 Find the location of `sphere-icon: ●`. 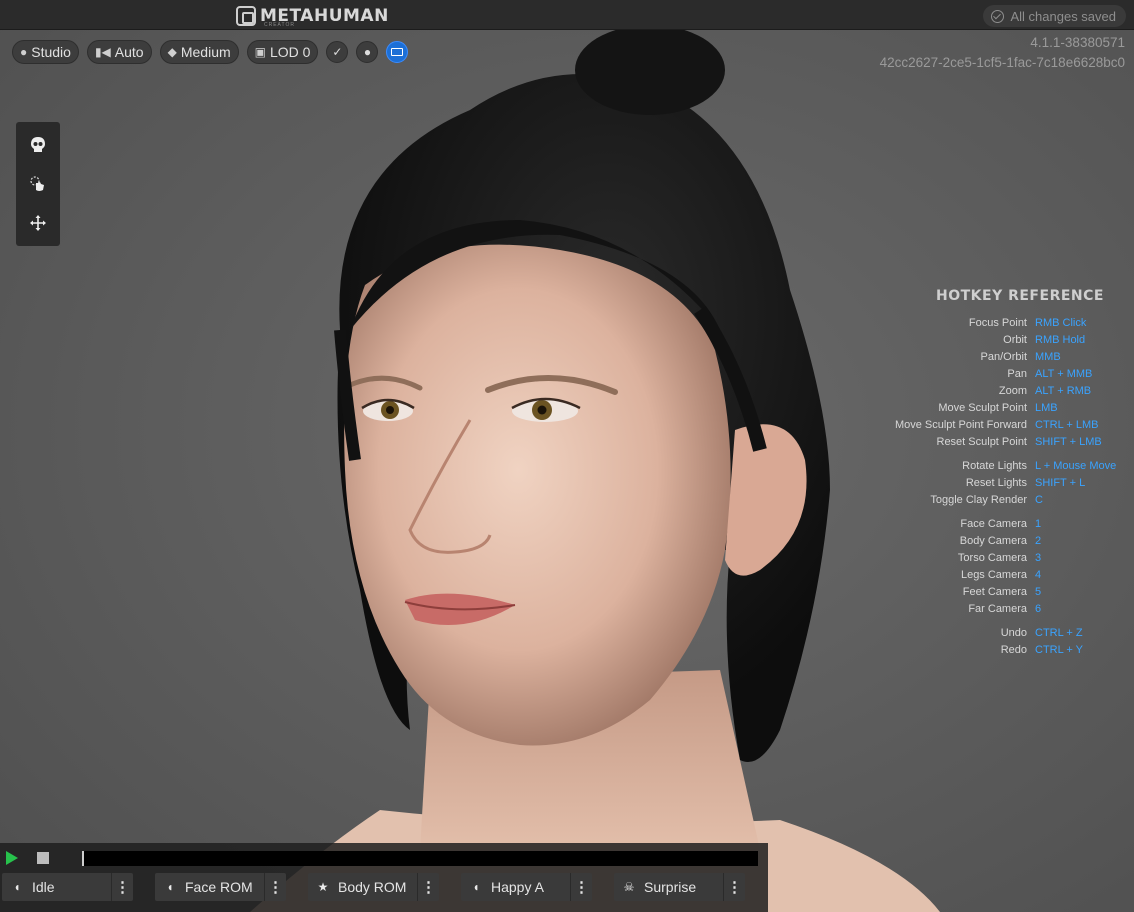

sphere-icon: ● is located at coordinates (367, 52).